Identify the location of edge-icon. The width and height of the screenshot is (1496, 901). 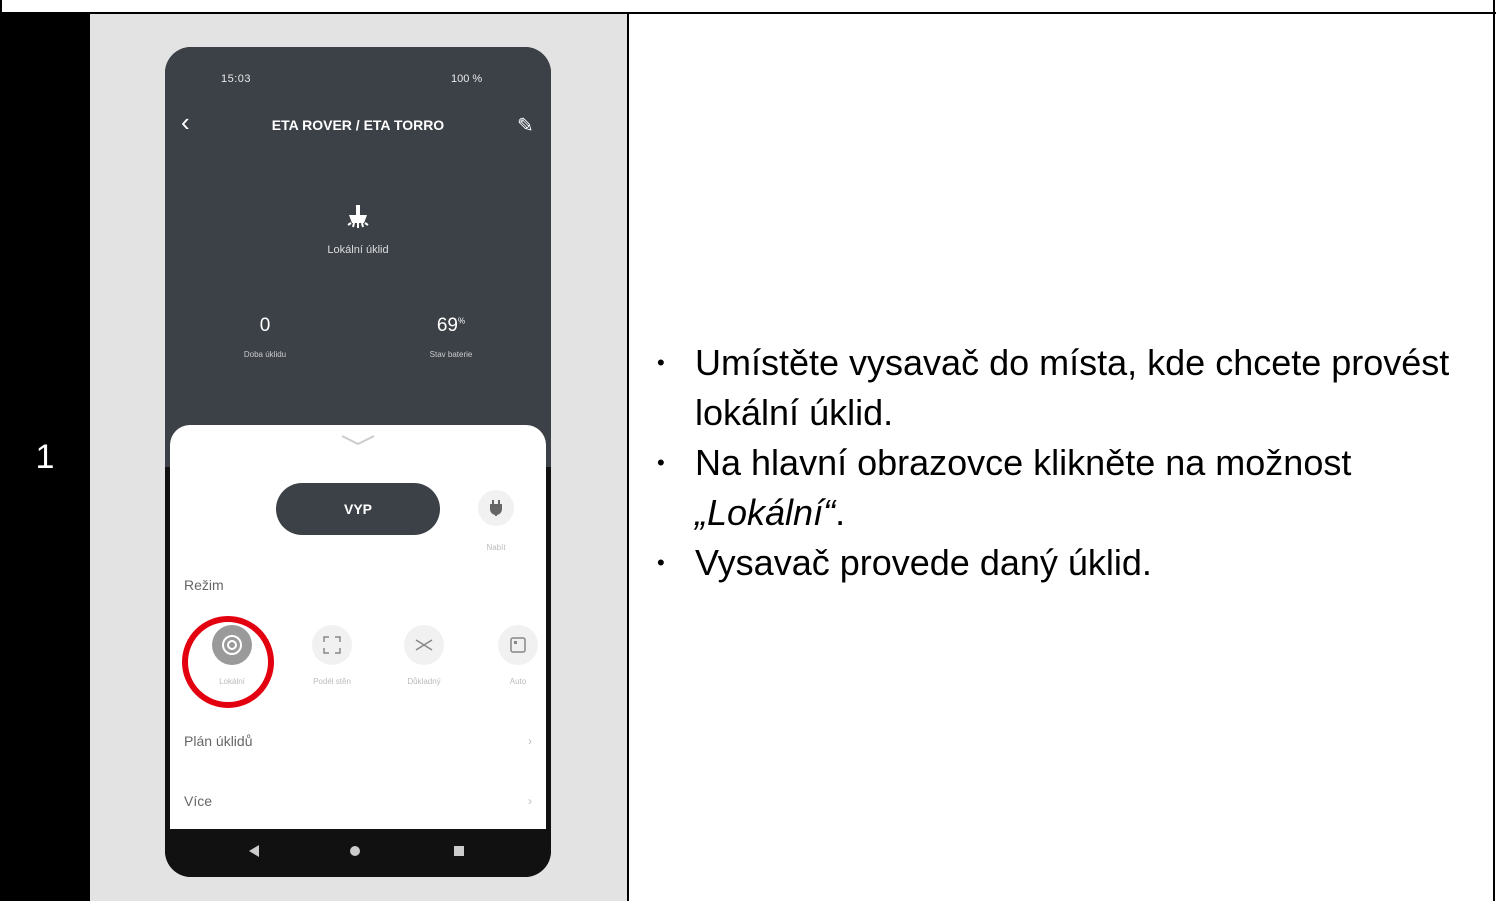
(332, 645).